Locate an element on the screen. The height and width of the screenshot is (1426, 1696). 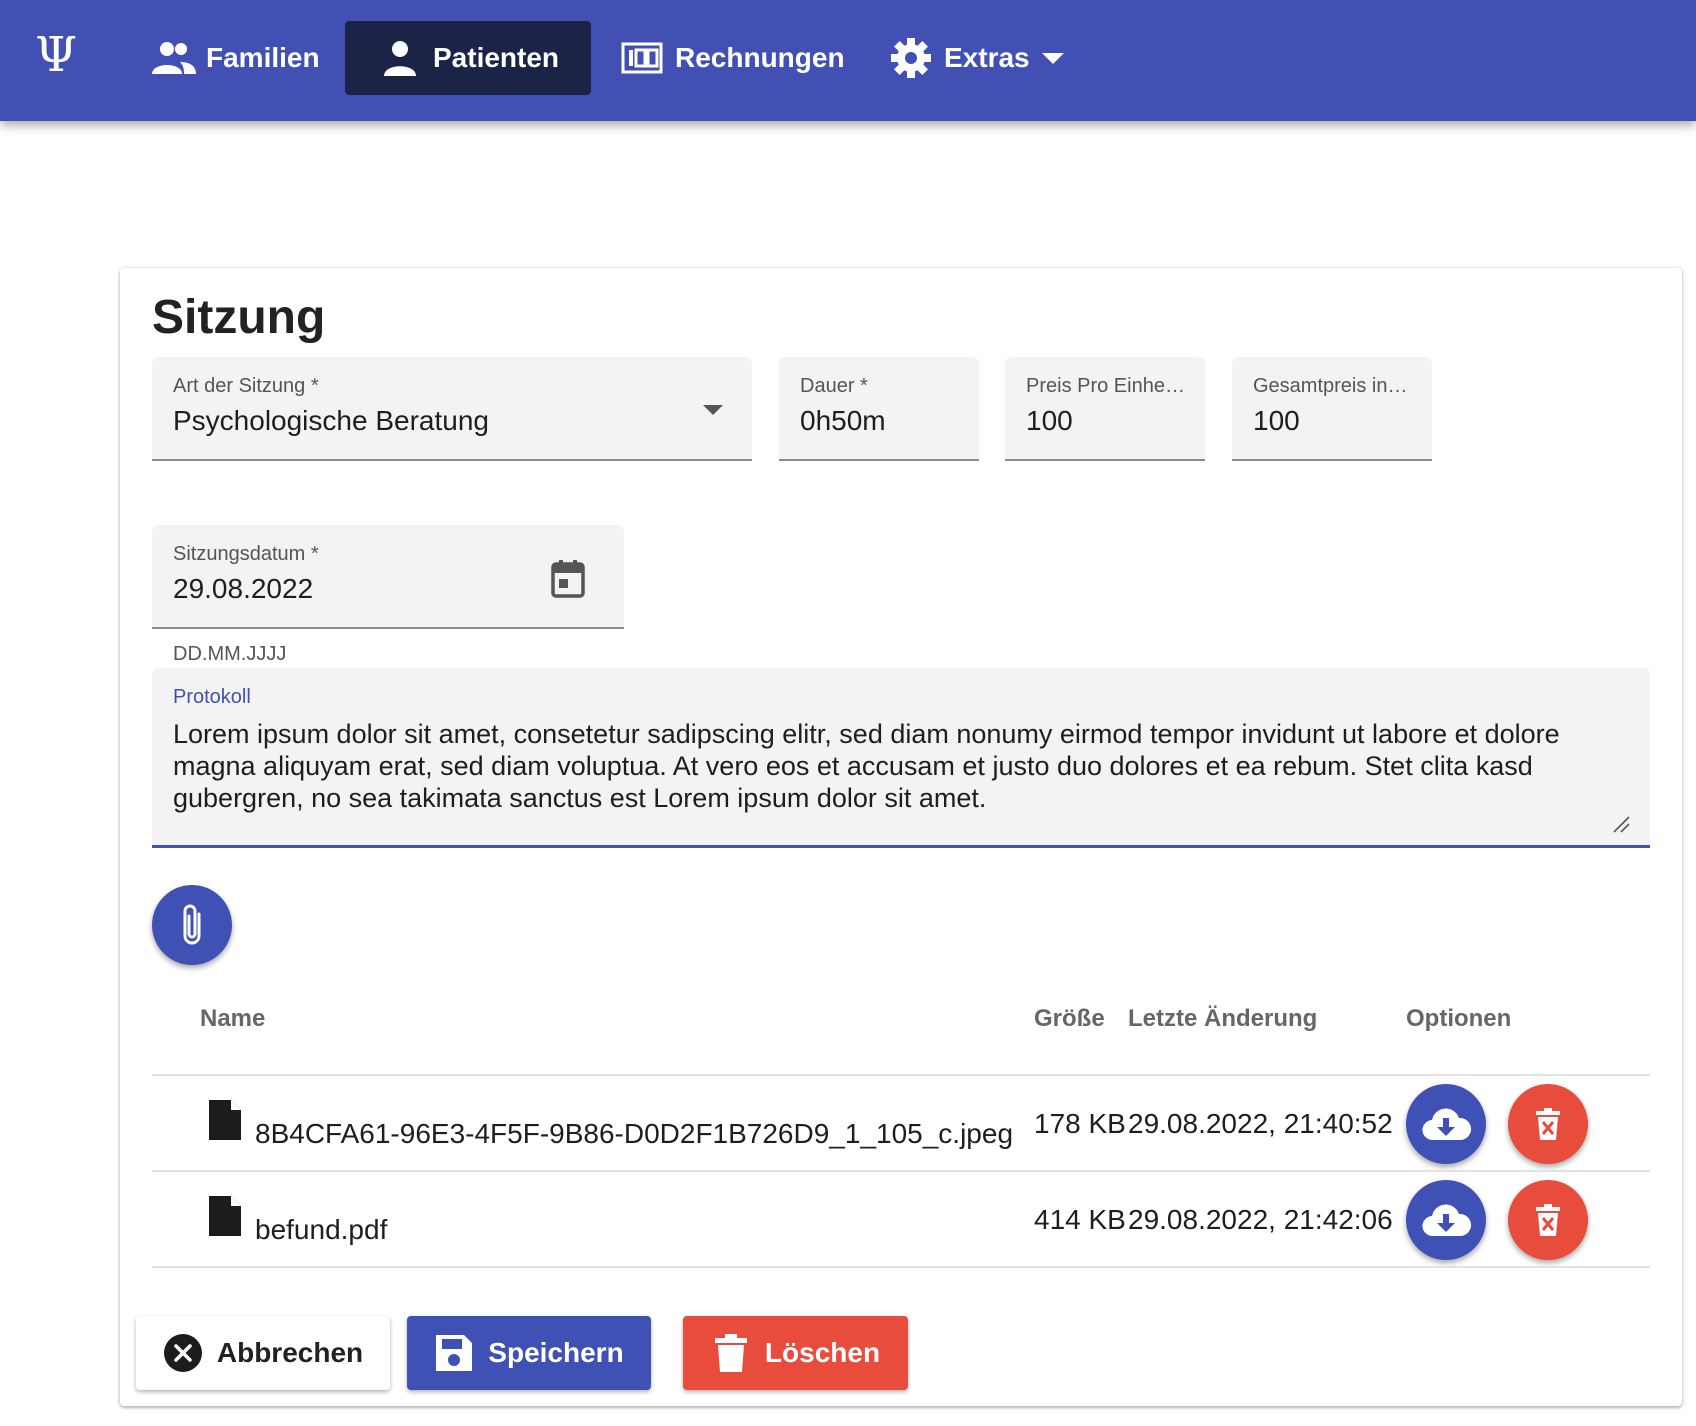
nav-item-rechnungen: Rechnungen is located at coordinates (732, 58).